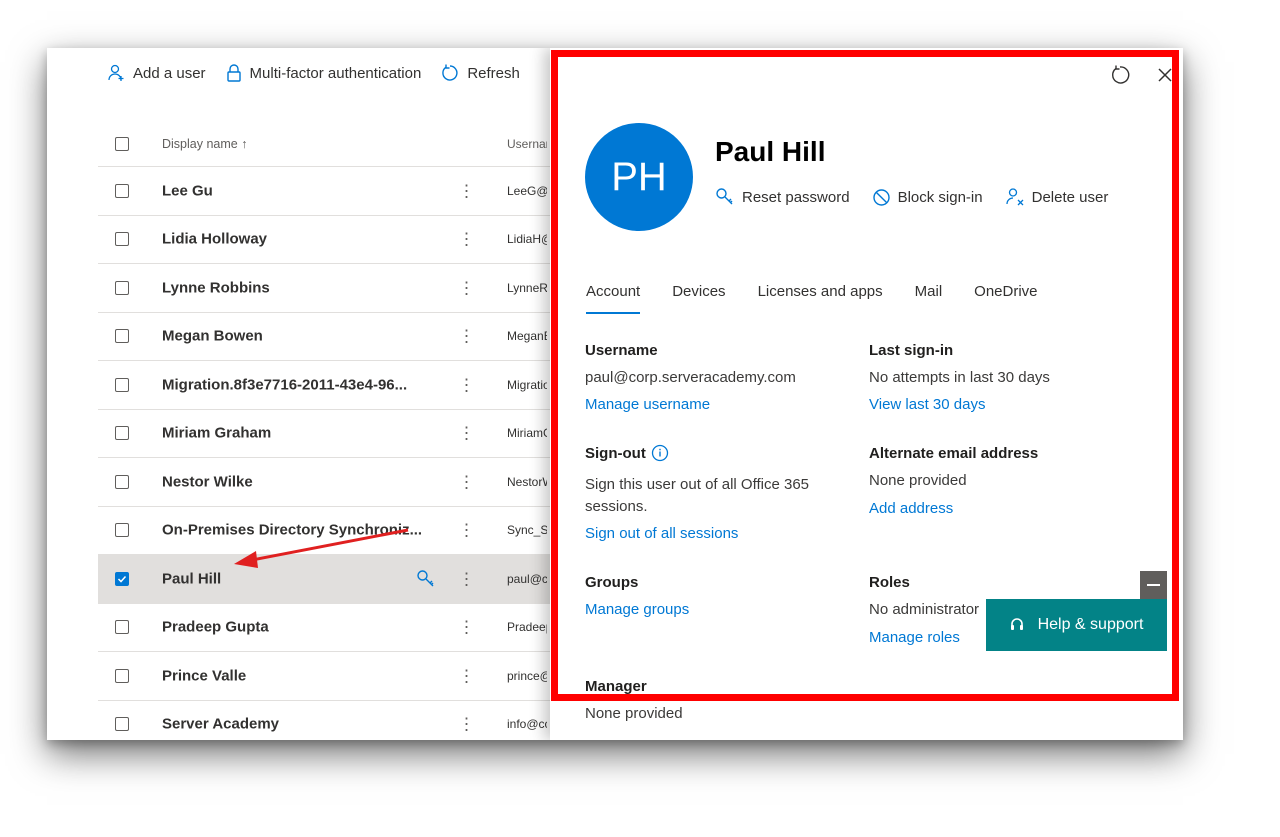  What do you see at coordinates (212, 336) in the screenshot?
I see `row-display-name: Megan Bowen` at bounding box center [212, 336].